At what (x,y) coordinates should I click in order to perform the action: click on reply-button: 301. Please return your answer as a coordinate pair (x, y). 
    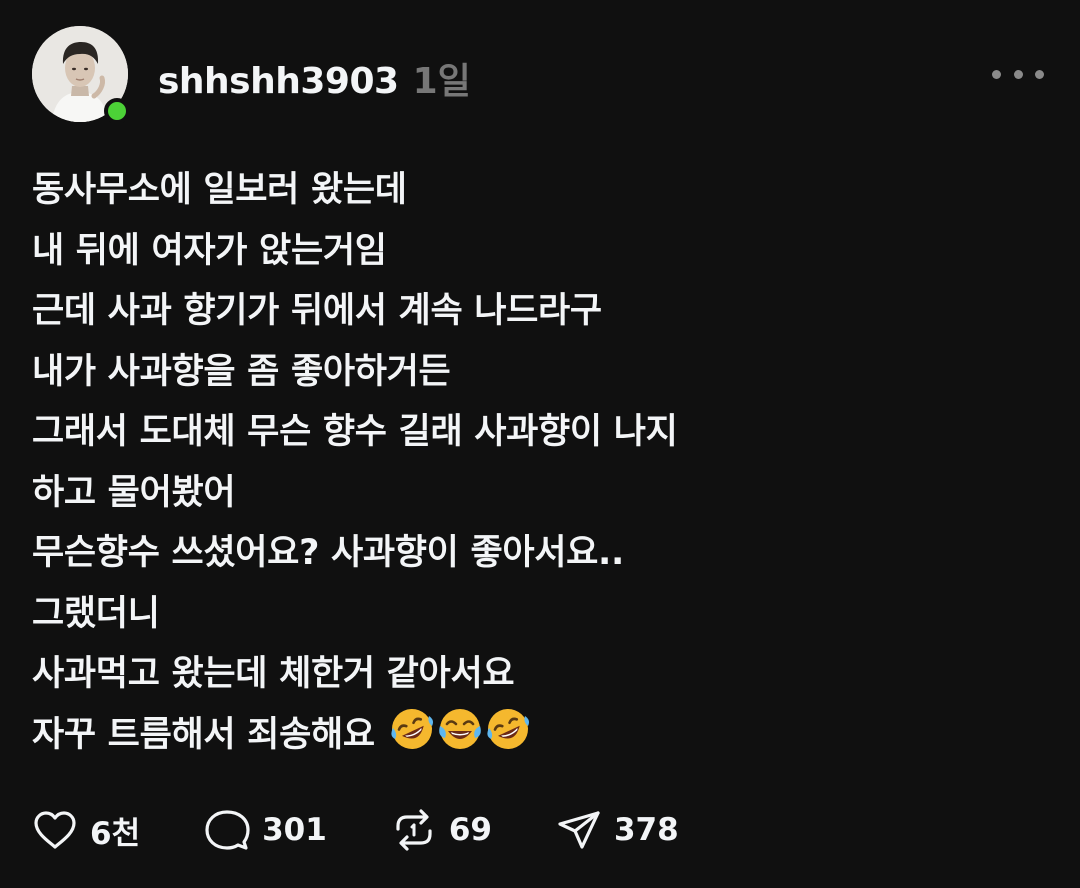
    Looking at the image, I should click on (265, 830).